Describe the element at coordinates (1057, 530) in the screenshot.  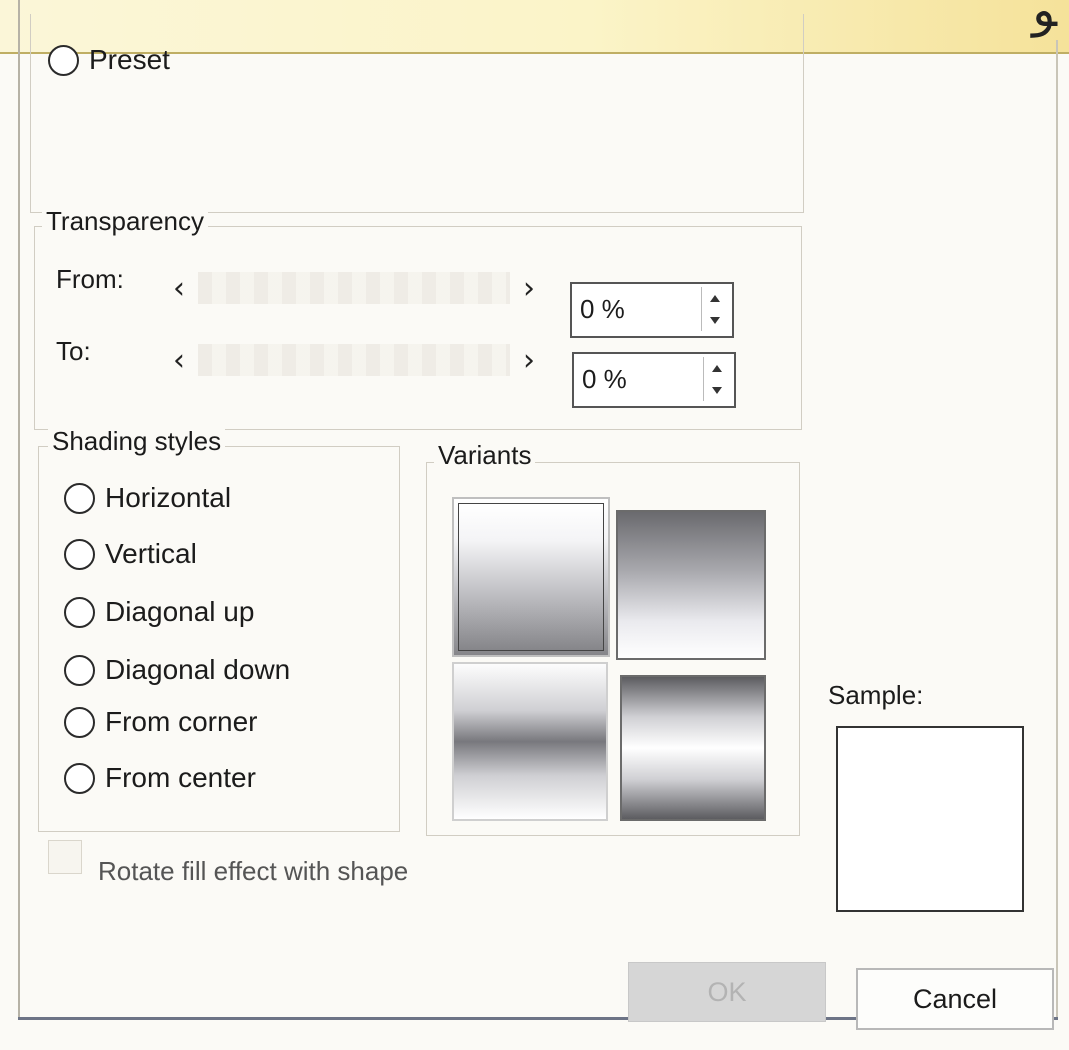
I see `dialog-border-right` at that location.